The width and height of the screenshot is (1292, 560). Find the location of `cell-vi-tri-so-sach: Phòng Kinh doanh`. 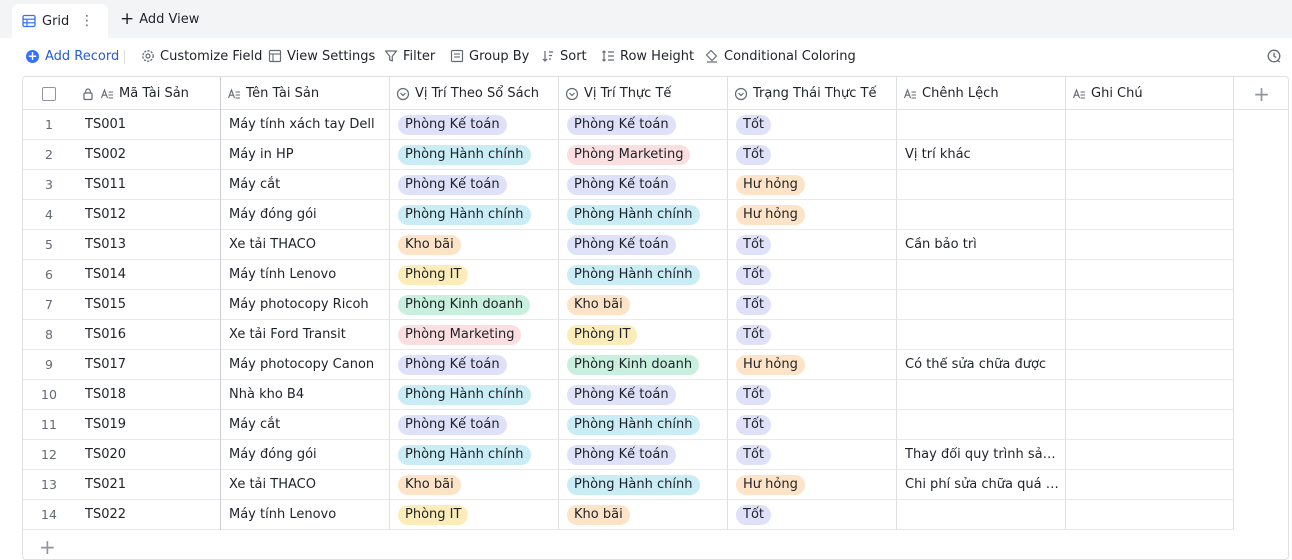

cell-vi-tri-so-sach: Phòng Kinh doanh is located at coordinates (474, 305).